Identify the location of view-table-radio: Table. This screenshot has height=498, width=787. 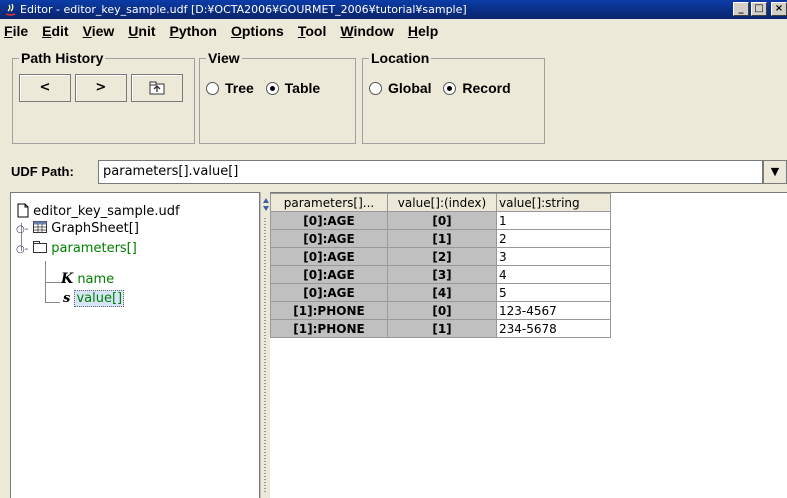
(293, 88).